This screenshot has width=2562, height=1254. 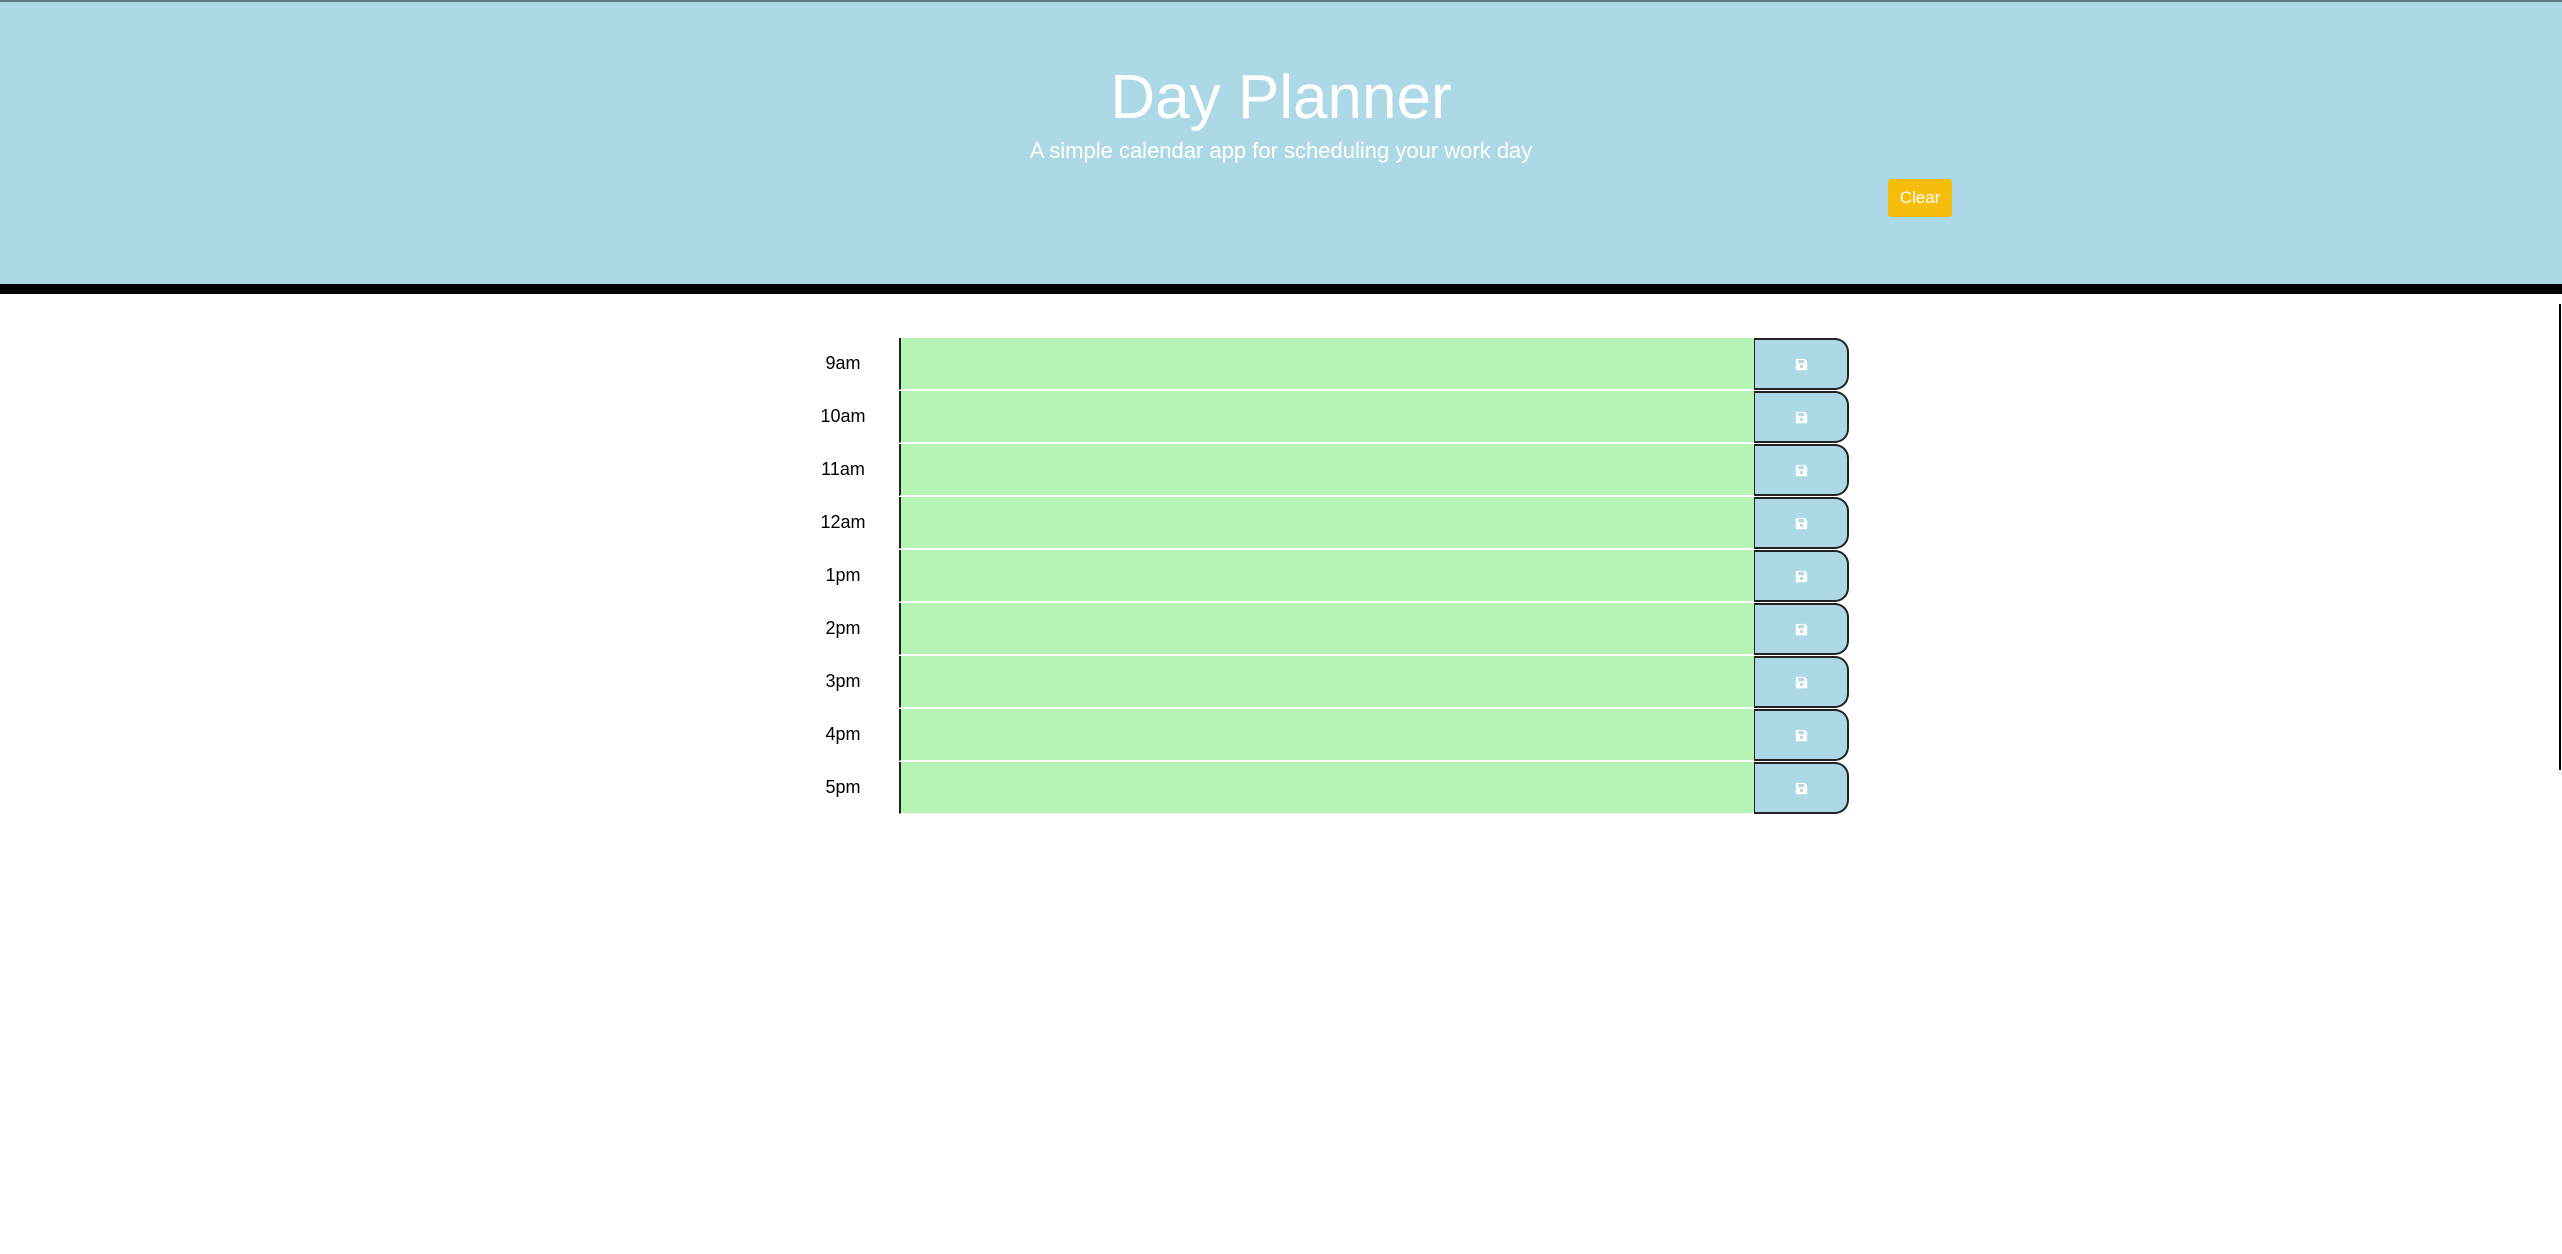 I want to click on hour-label: 5pm, so click(x=843, y=787).